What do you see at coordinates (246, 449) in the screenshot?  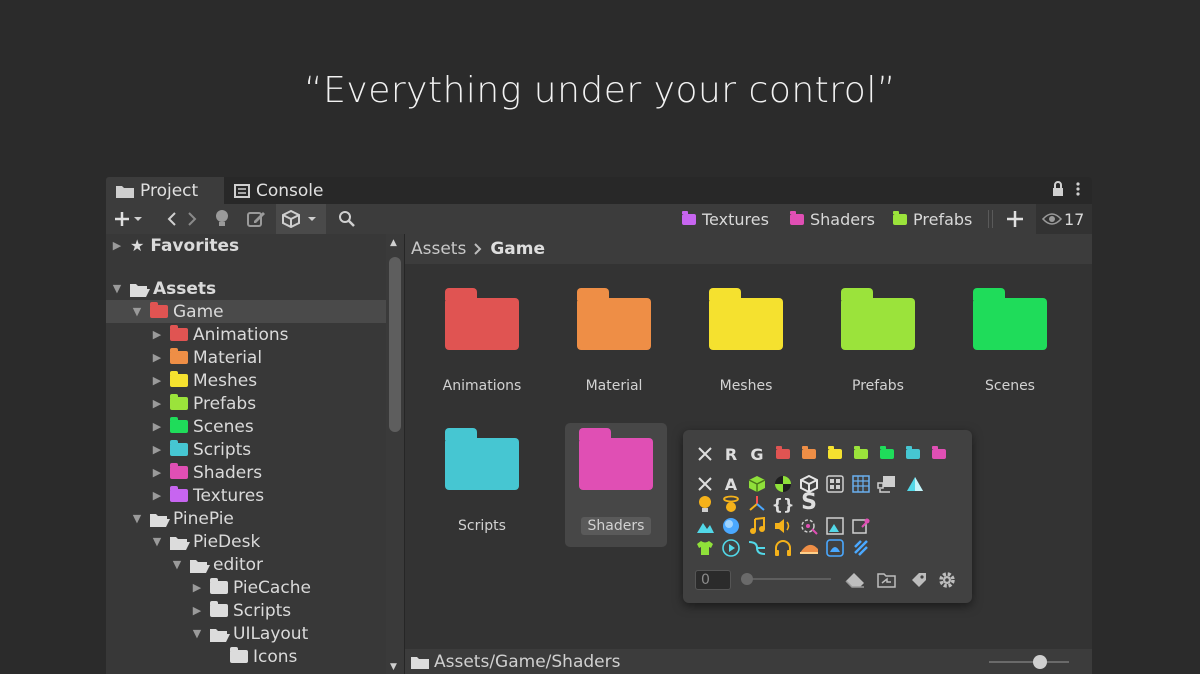 I see `tree-item-scripts: ▶ Scripts` at bounding box center [246, 449].